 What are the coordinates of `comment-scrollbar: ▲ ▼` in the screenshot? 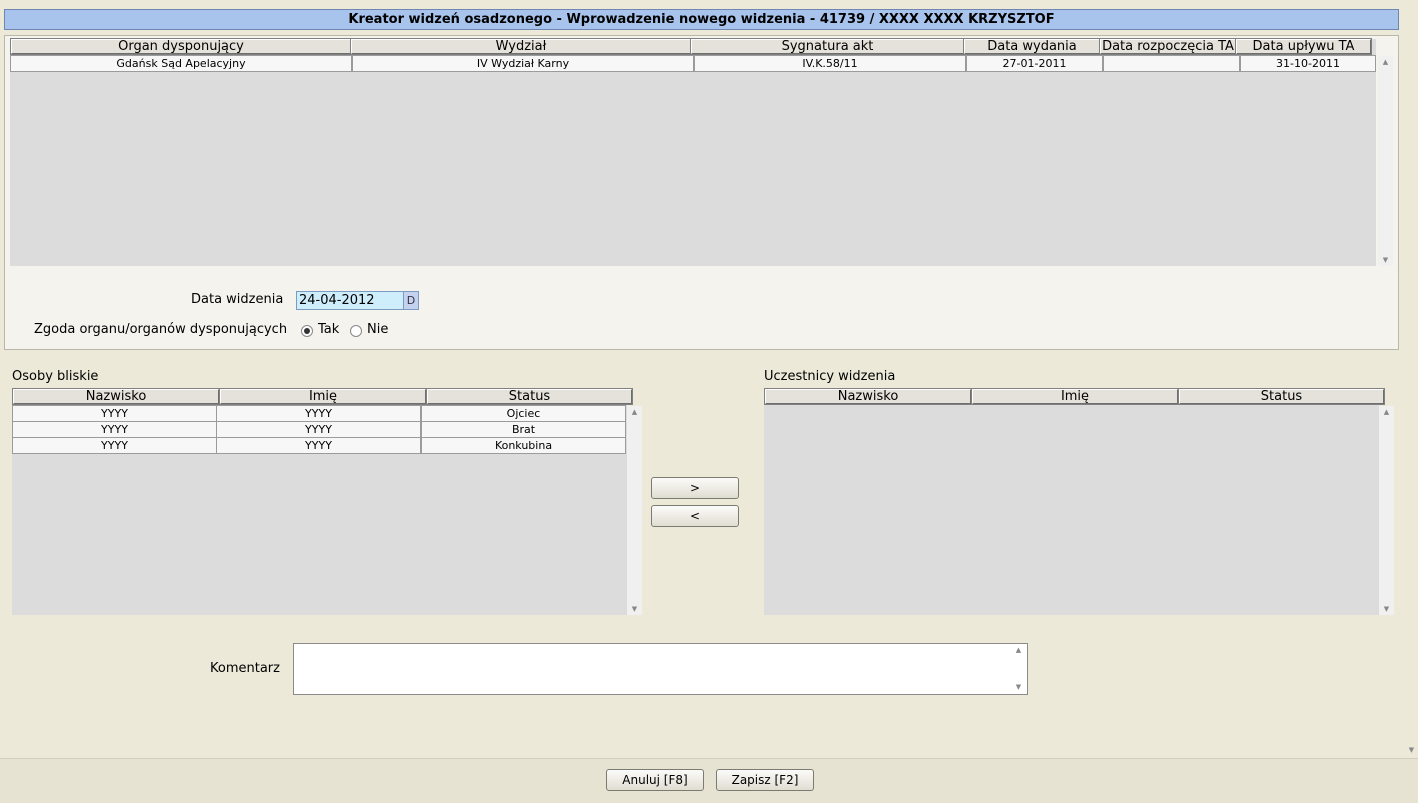 It's located at (1018, 668).